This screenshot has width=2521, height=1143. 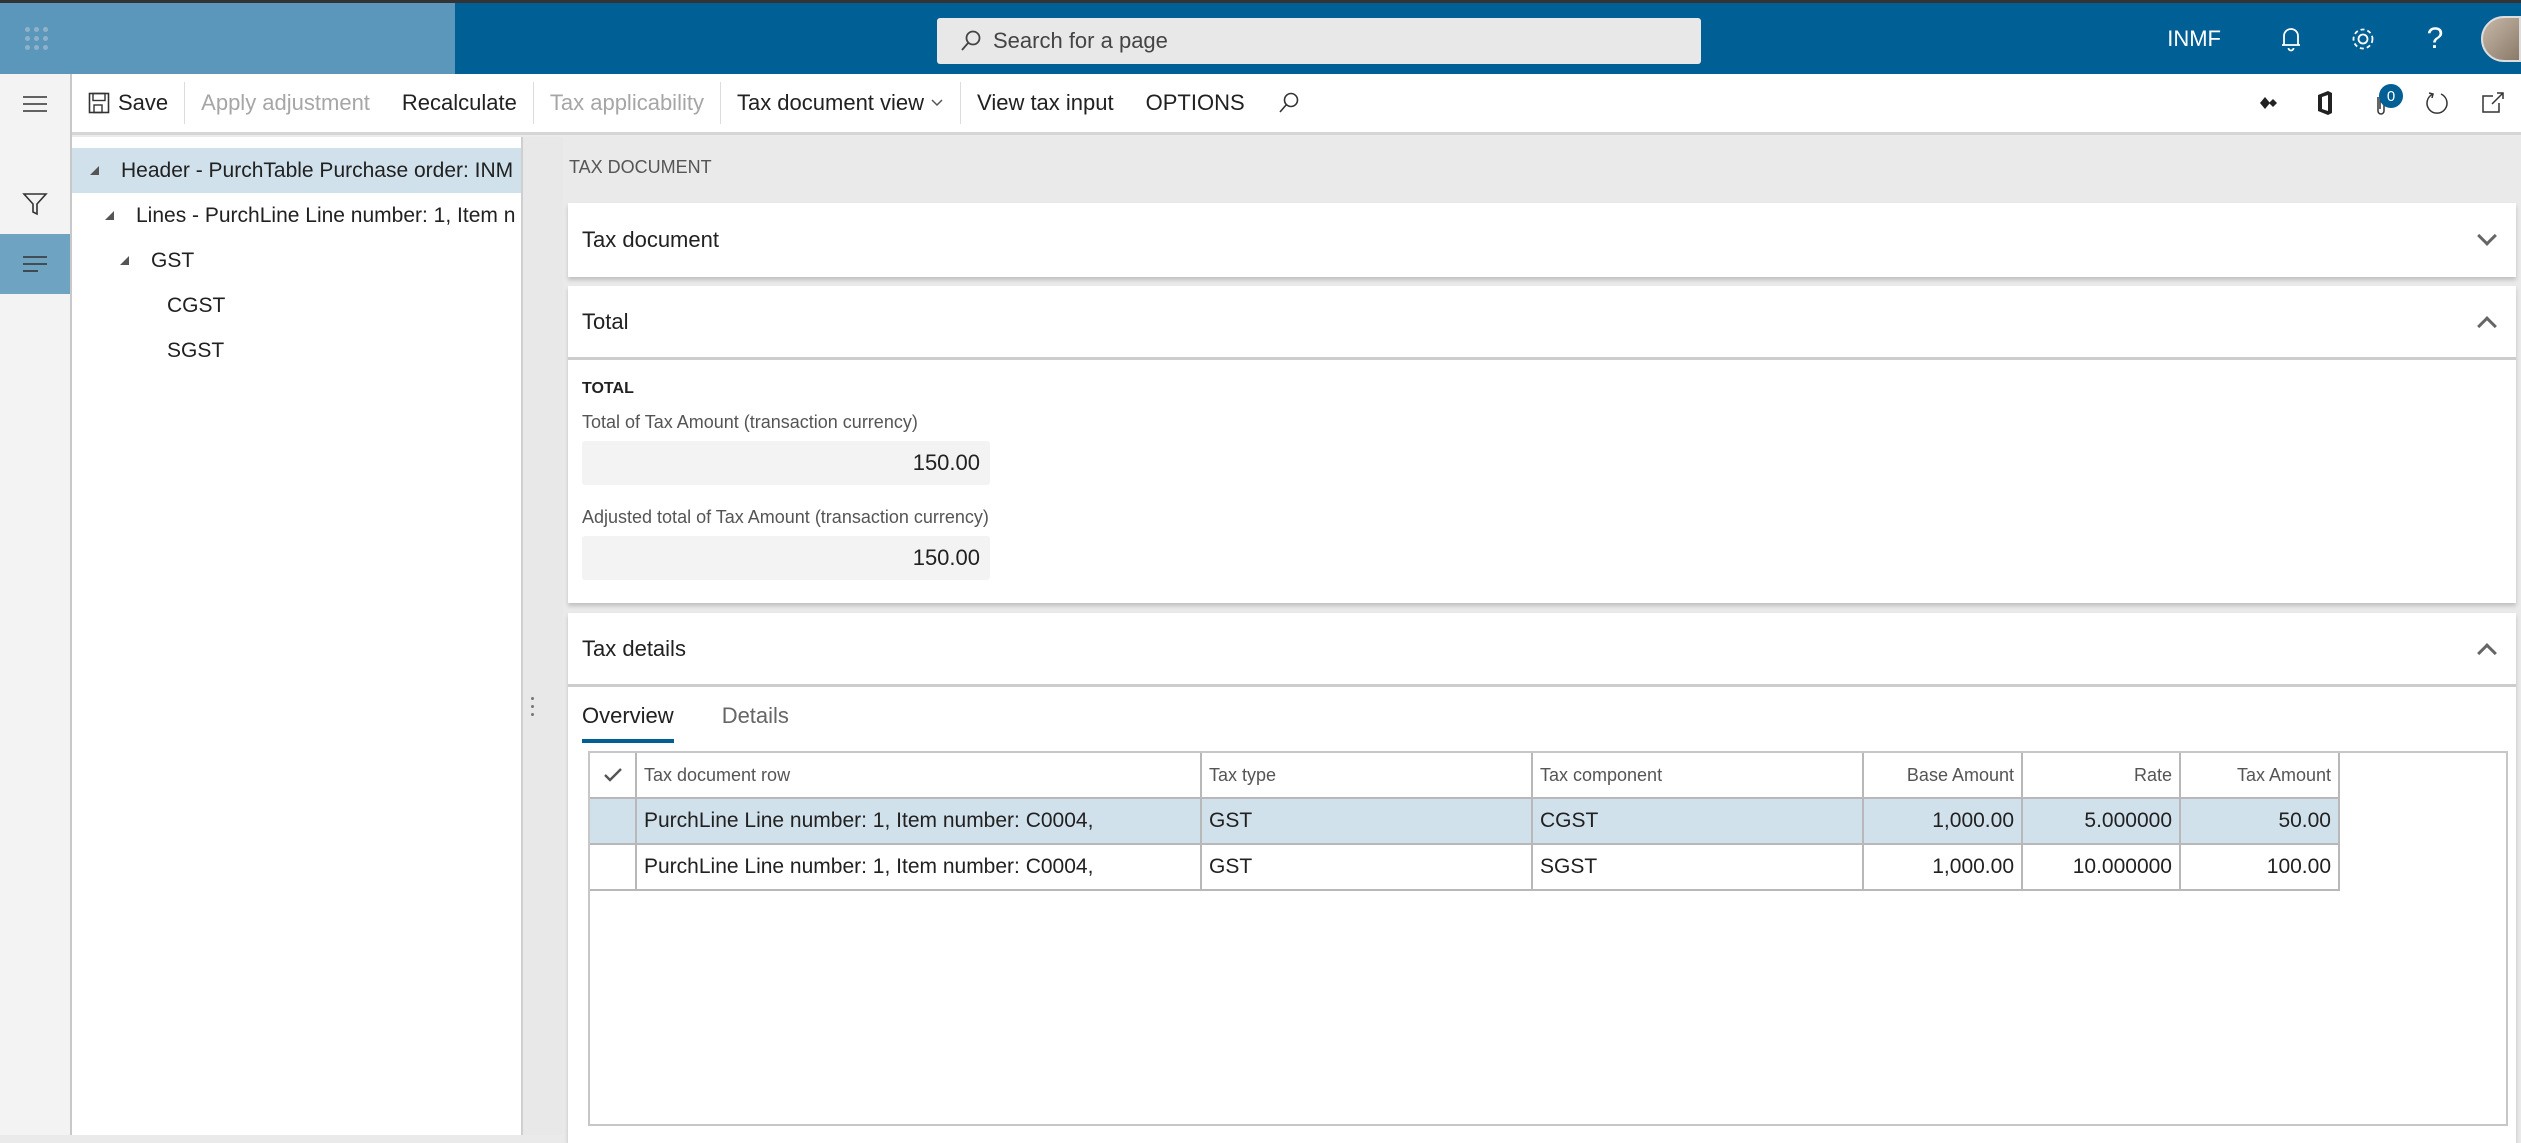 I want to click on apply-adjustment-button: Apply adjustment, so click(x=285, y=103).